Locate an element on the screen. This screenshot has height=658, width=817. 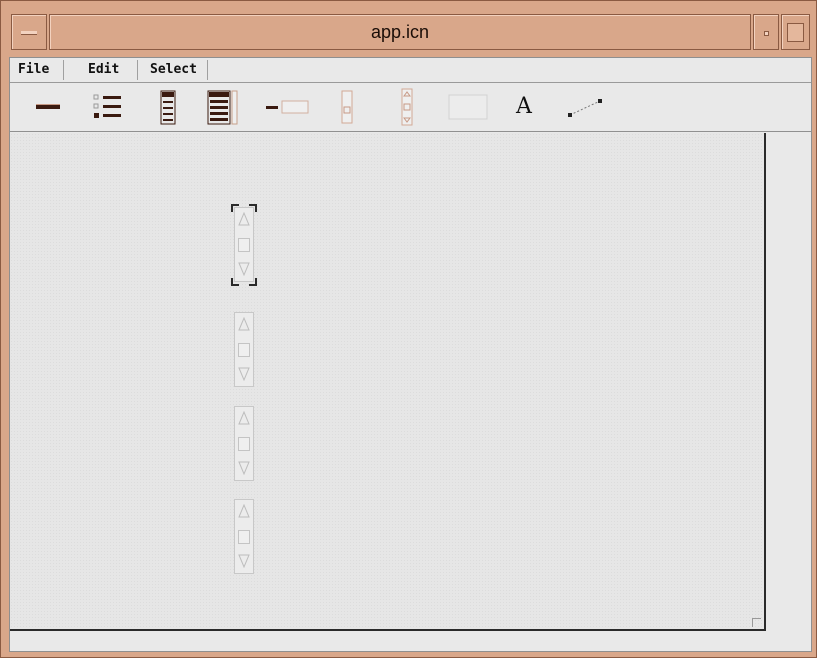
vertical-slider-icon is located at coordinates (347, 107).